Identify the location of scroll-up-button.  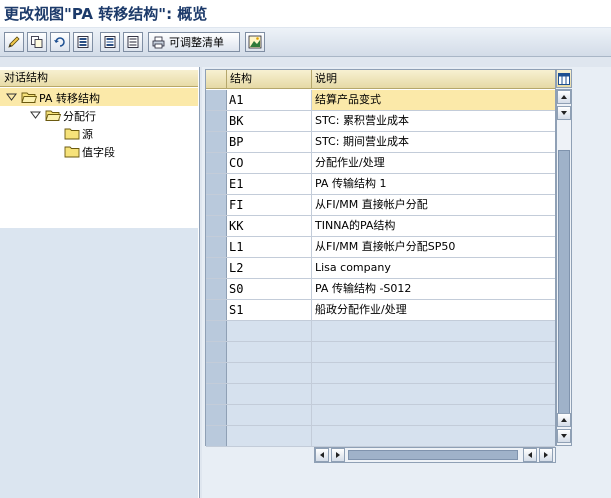
(564, 97).